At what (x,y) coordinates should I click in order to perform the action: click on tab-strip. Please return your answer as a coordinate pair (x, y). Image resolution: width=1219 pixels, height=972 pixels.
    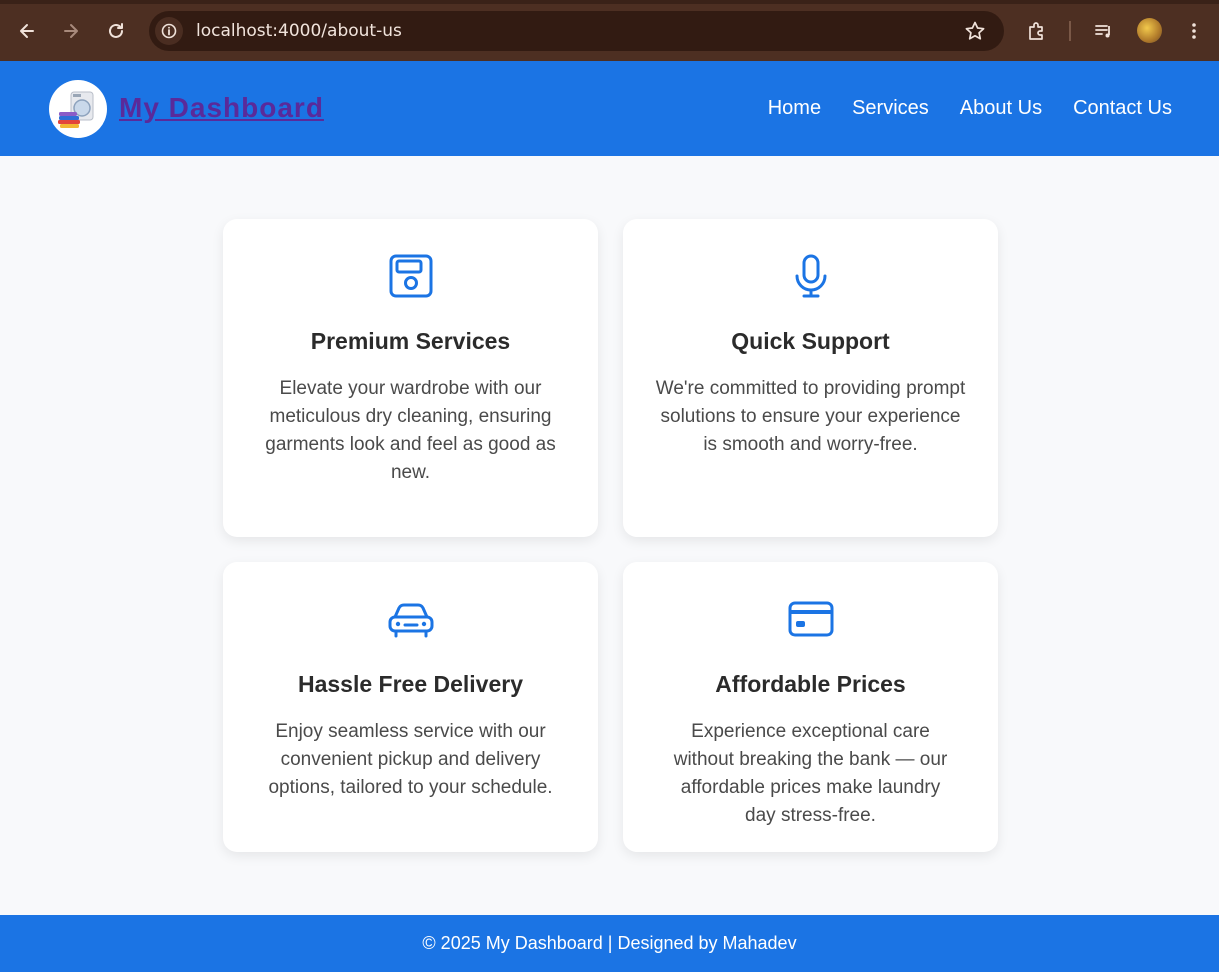
    Looking at the image, I should click on (609, 2).